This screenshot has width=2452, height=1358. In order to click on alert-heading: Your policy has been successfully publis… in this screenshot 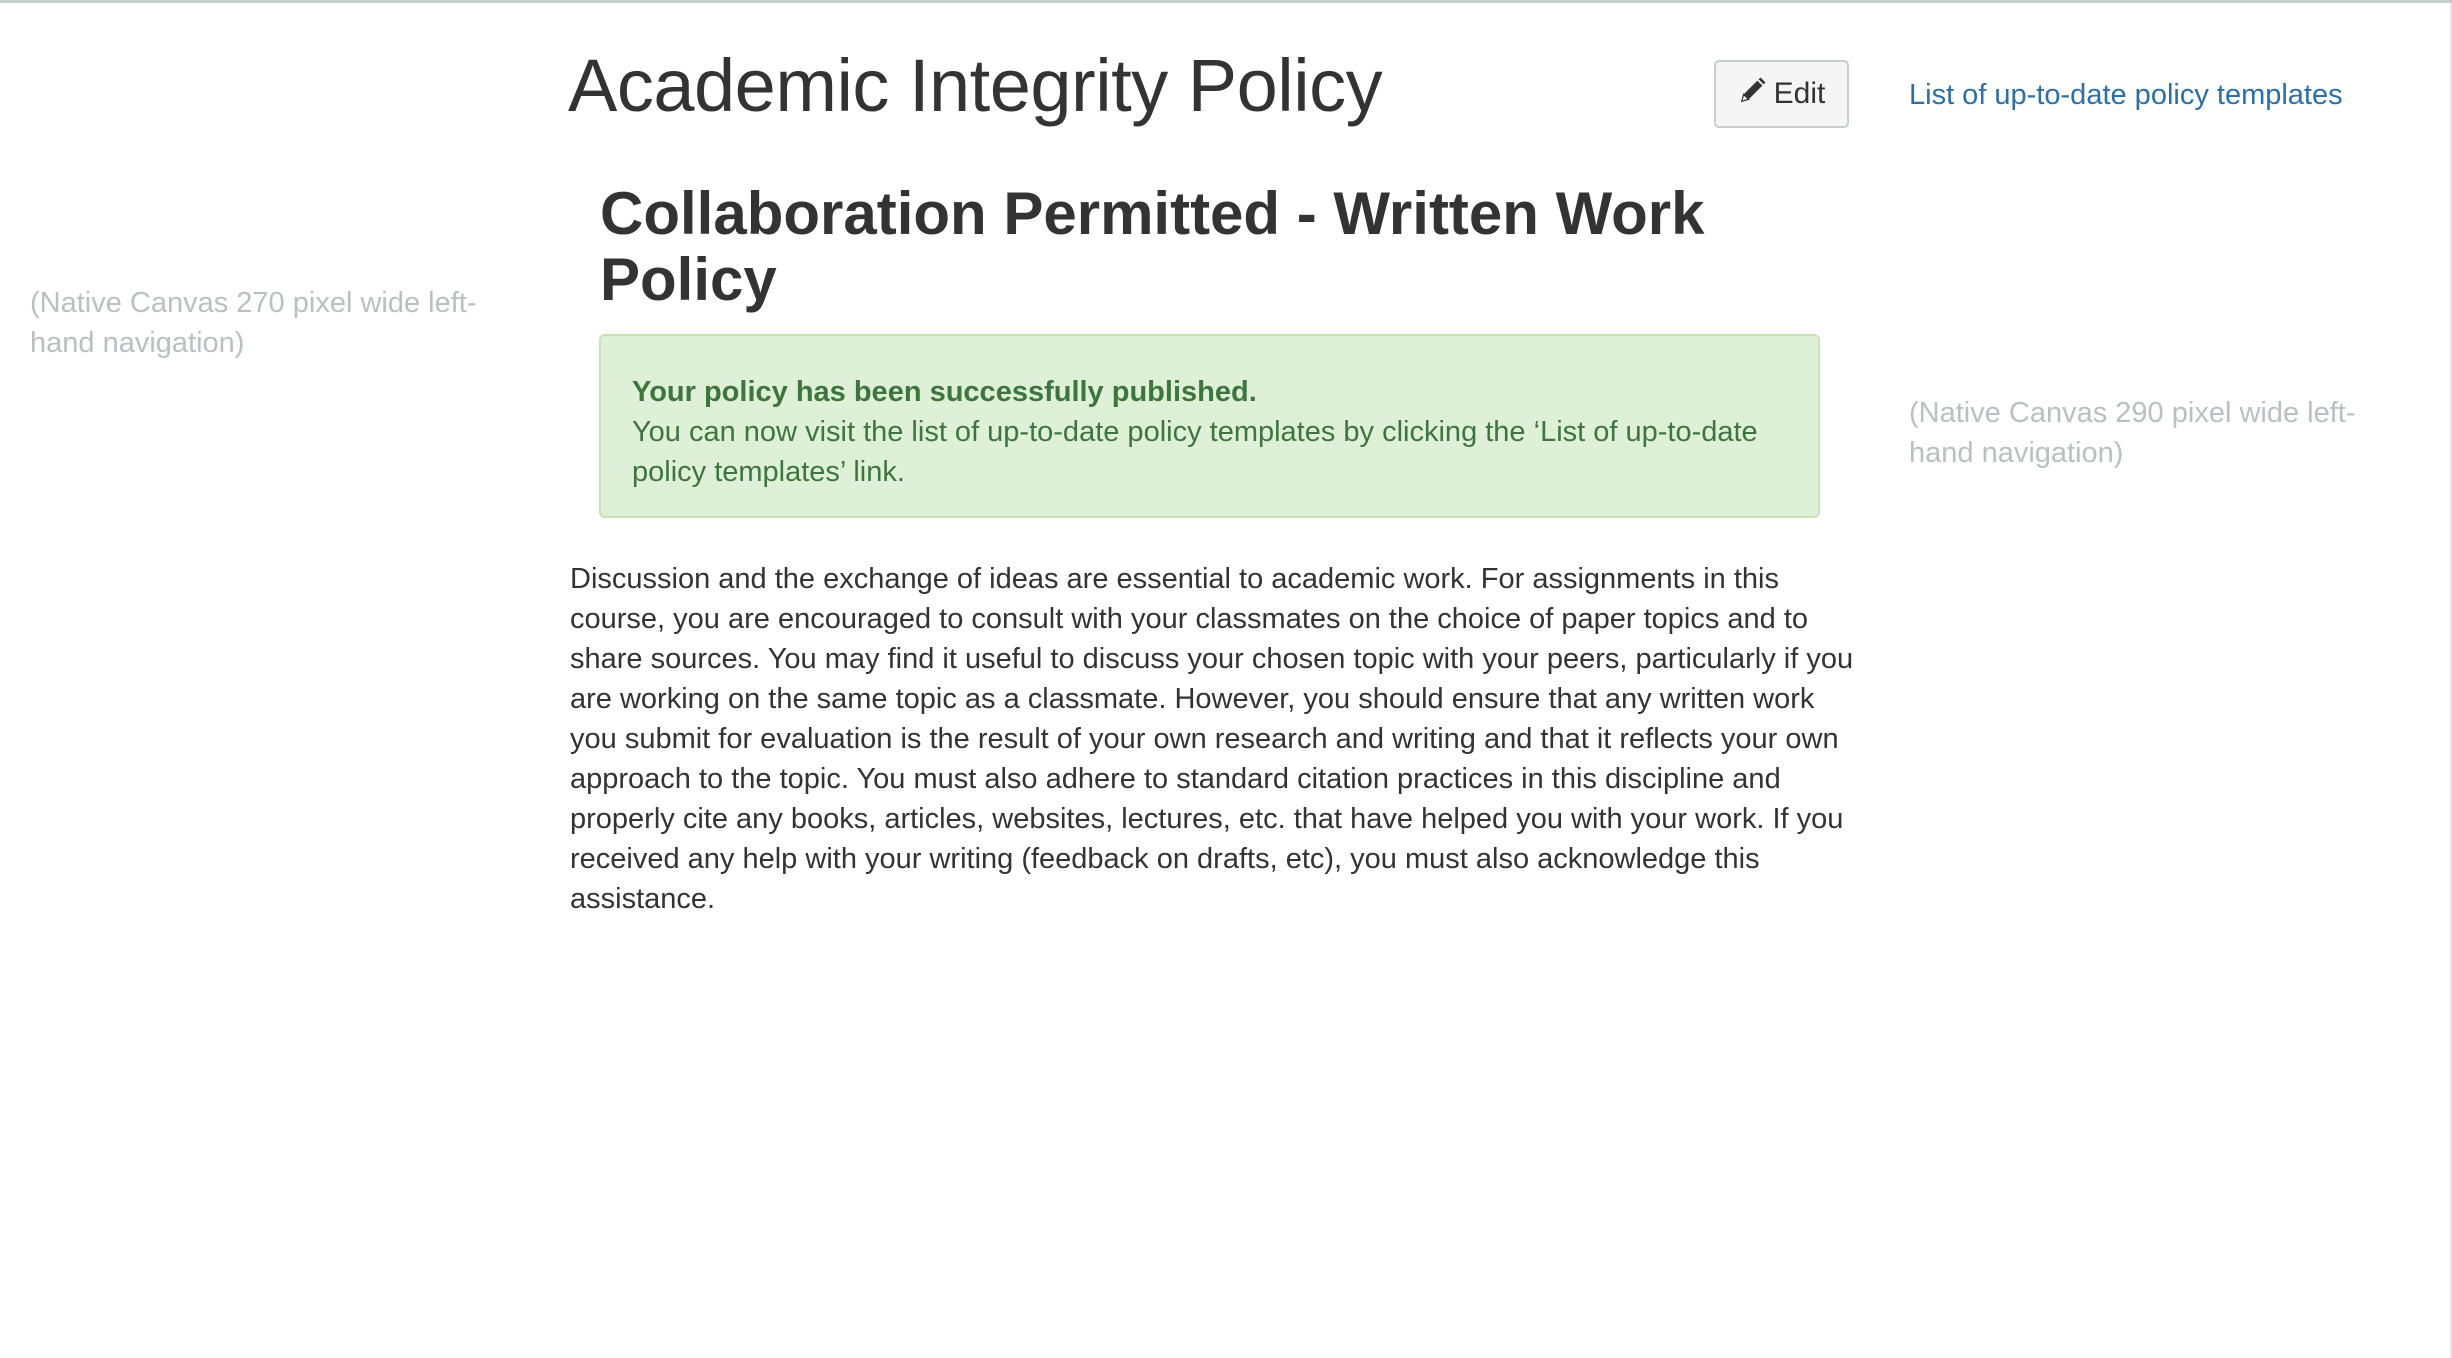, I will do `click(944, 392)`.